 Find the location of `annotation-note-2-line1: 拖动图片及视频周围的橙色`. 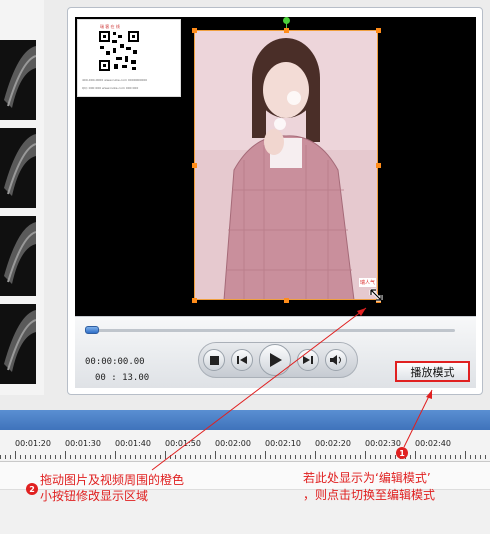

annotation-note-2-line1: 拖动图片及视频周围的橙色 is located at coordinates (112, 480).